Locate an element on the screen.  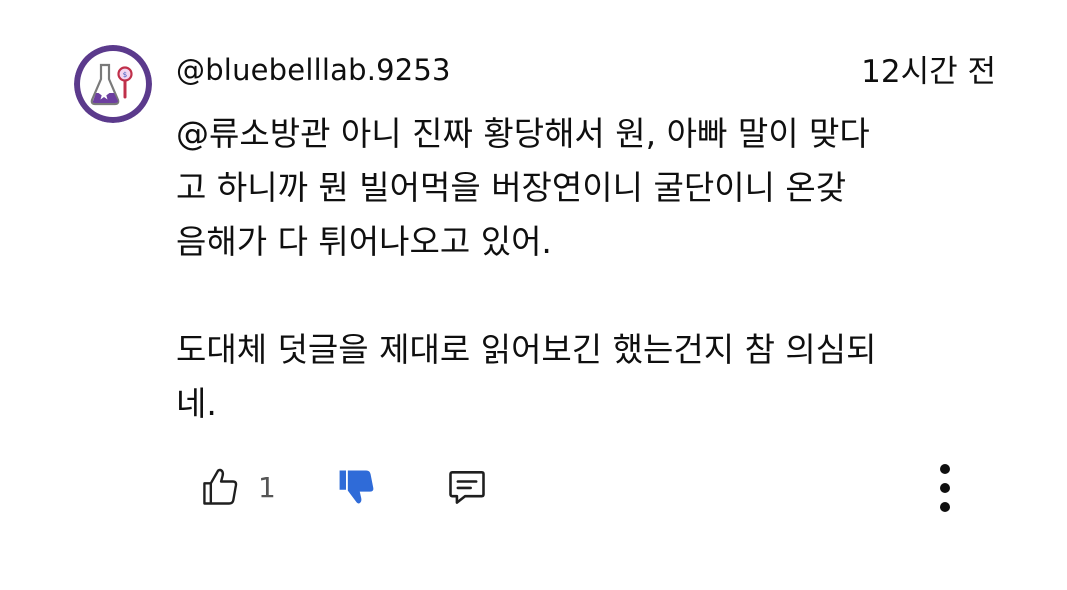
thumbs-up-icon is located at coordinates (220, 486).